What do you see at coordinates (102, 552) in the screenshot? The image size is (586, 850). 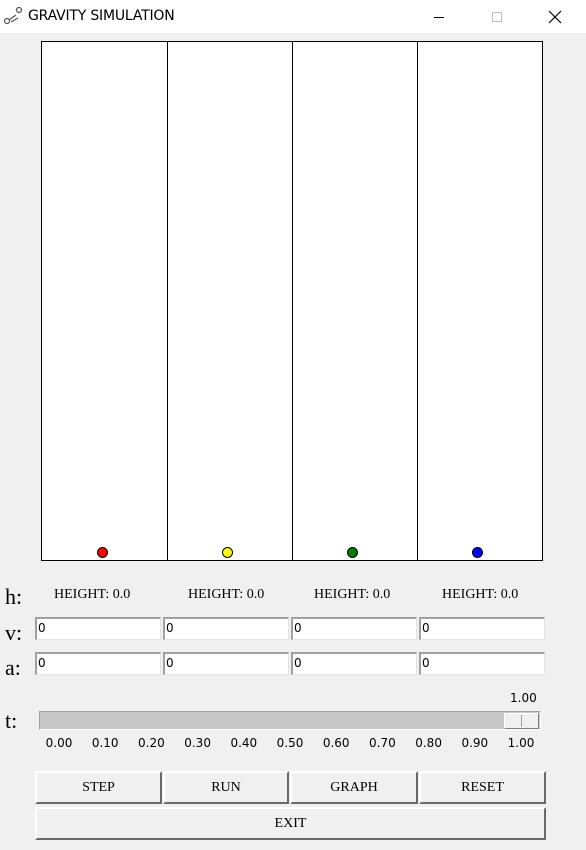 I see `ball-red` at bounding box center [102, 552].